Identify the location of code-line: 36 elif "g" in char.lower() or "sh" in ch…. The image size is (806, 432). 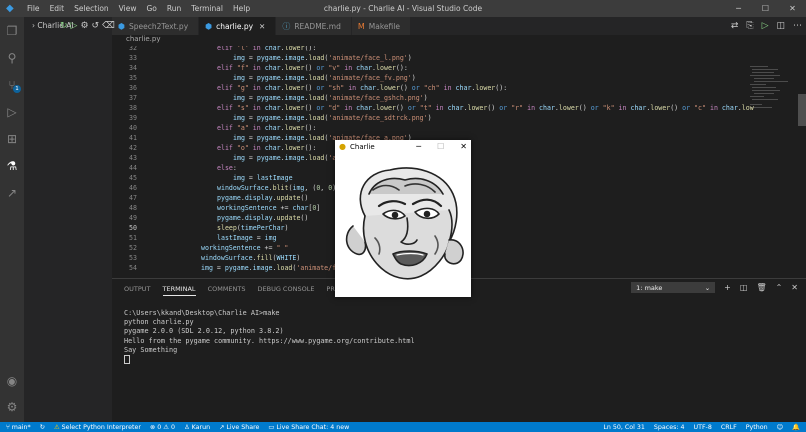
(459, 88).